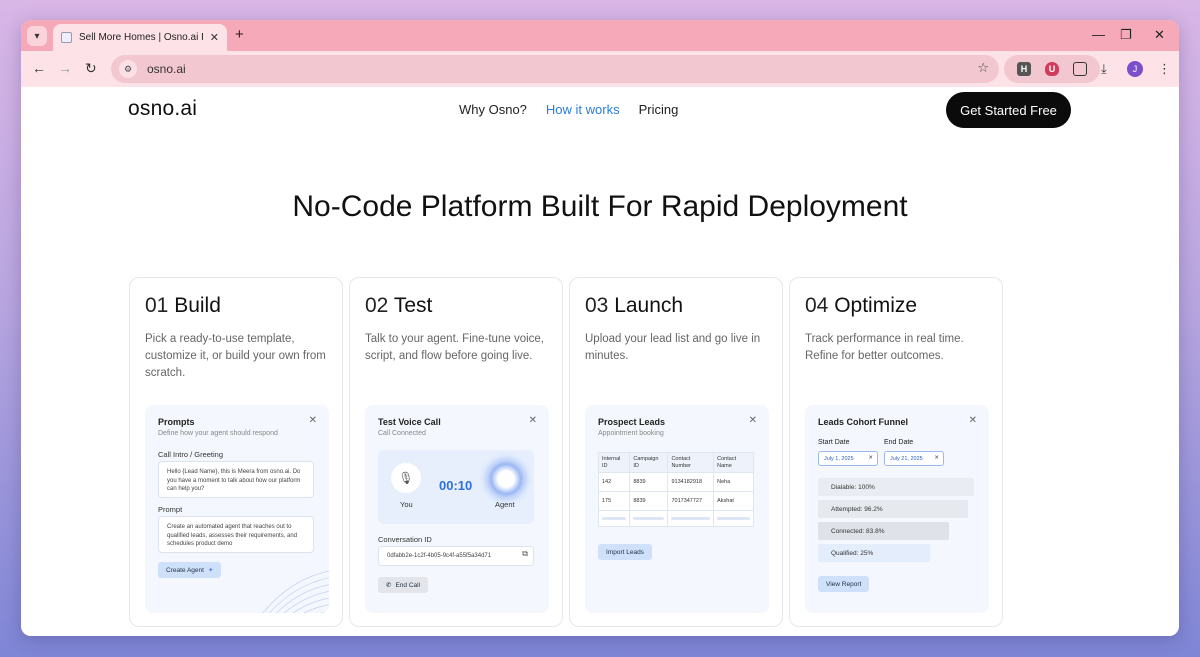  Describe the element at coordinates (65, 68) in the screenshot. I see `forward-arrow-icon: →` at that location.